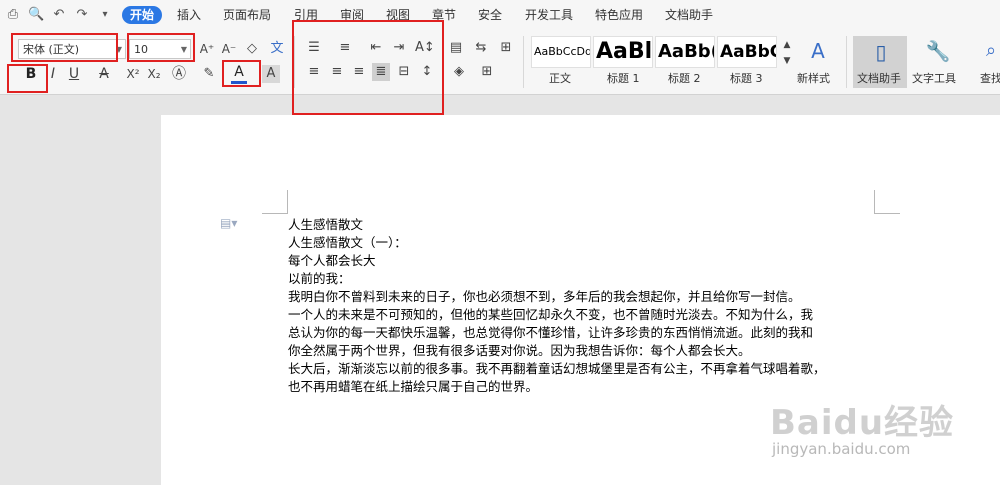 The image size is (1000, 485). I want to click on tab-insert: 插入, so click(189, 15).